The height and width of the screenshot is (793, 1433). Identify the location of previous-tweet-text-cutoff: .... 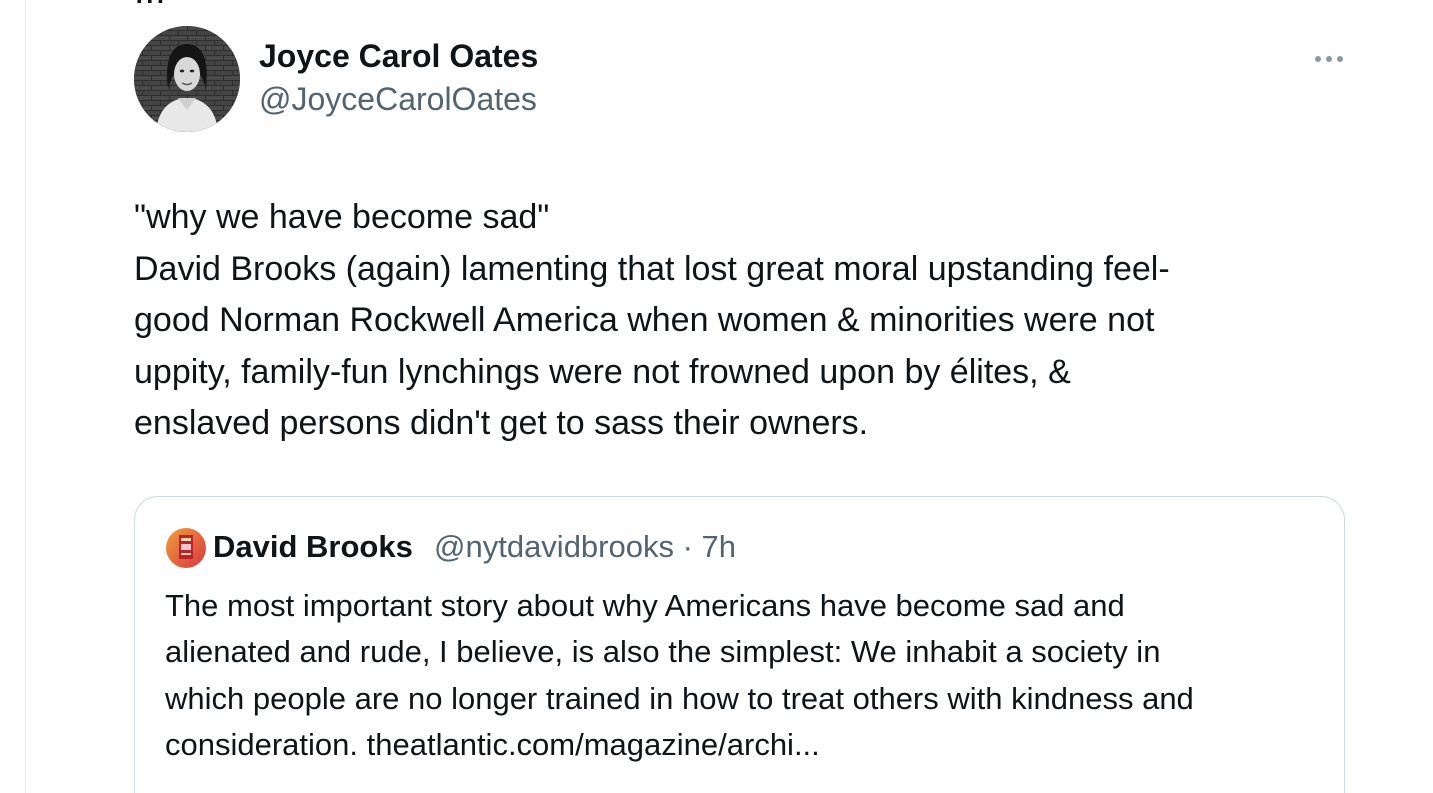
(150, 6).